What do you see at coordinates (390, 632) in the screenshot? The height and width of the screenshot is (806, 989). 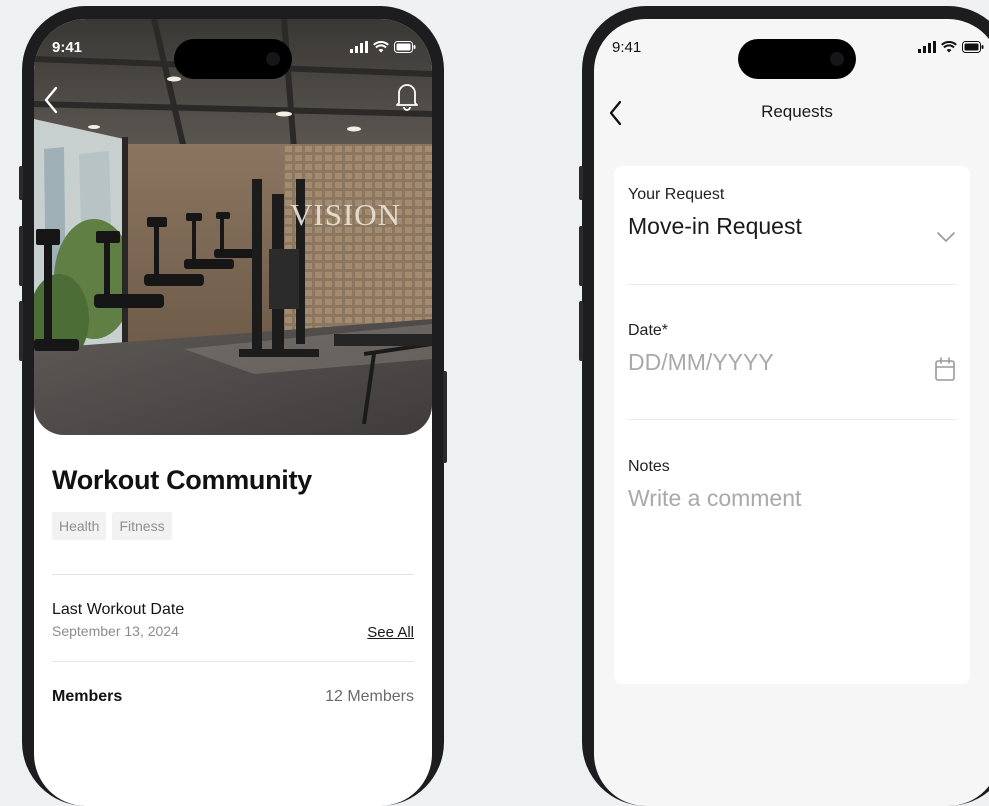 I see `see-all-link: See All` at bounding box center [390, 632].